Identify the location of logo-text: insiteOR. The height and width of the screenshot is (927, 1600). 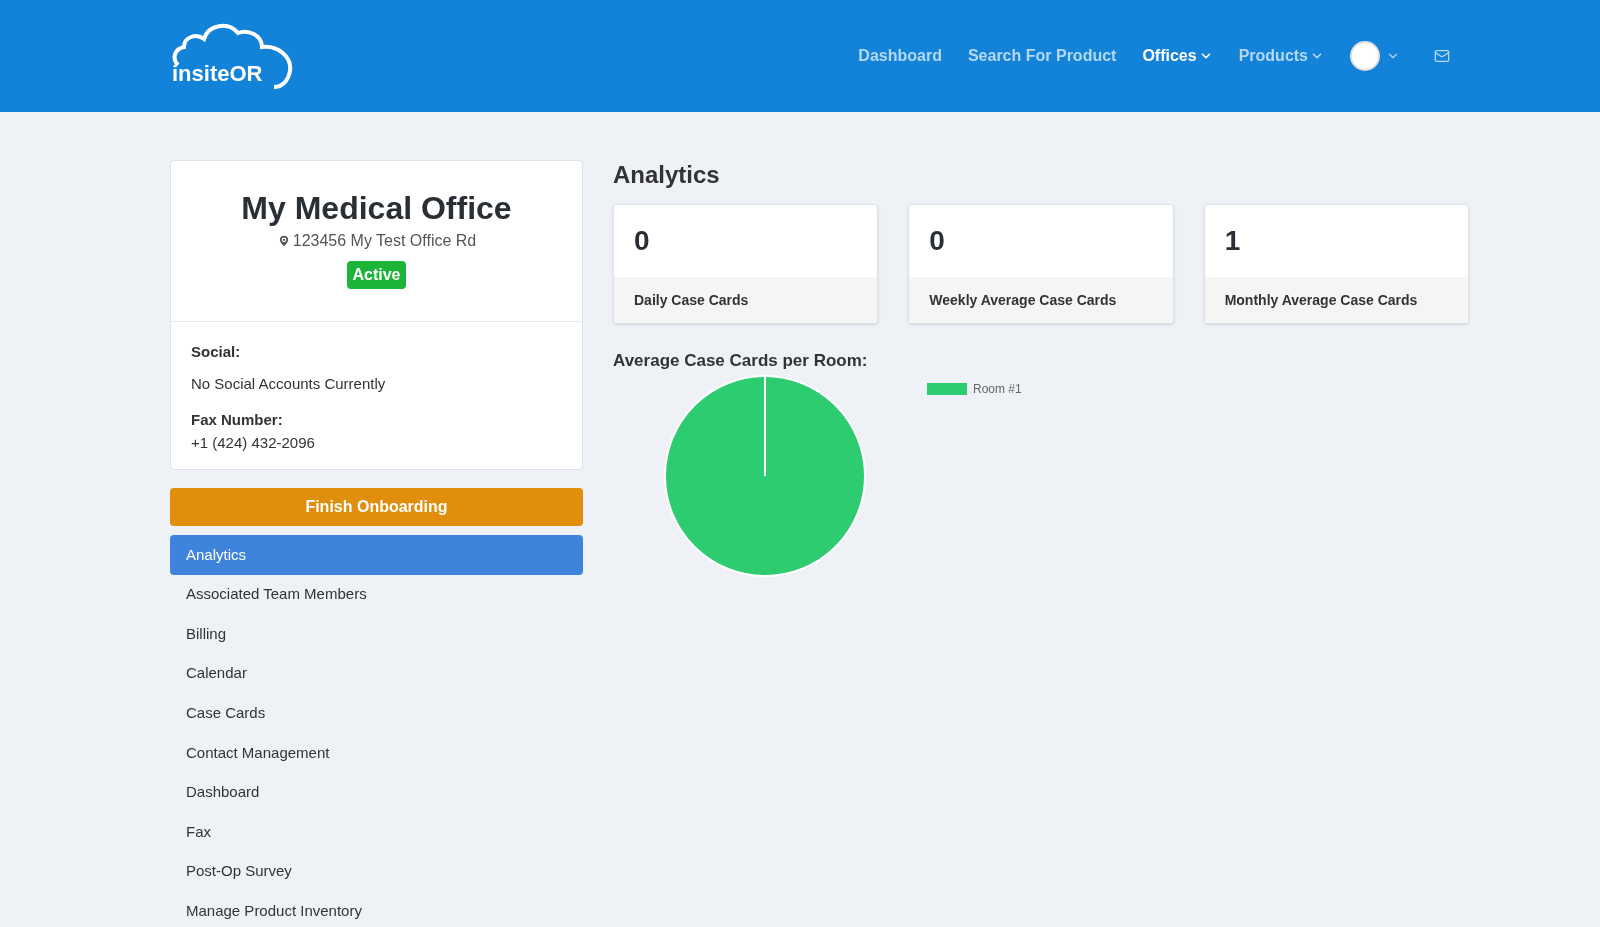
(217, 74).